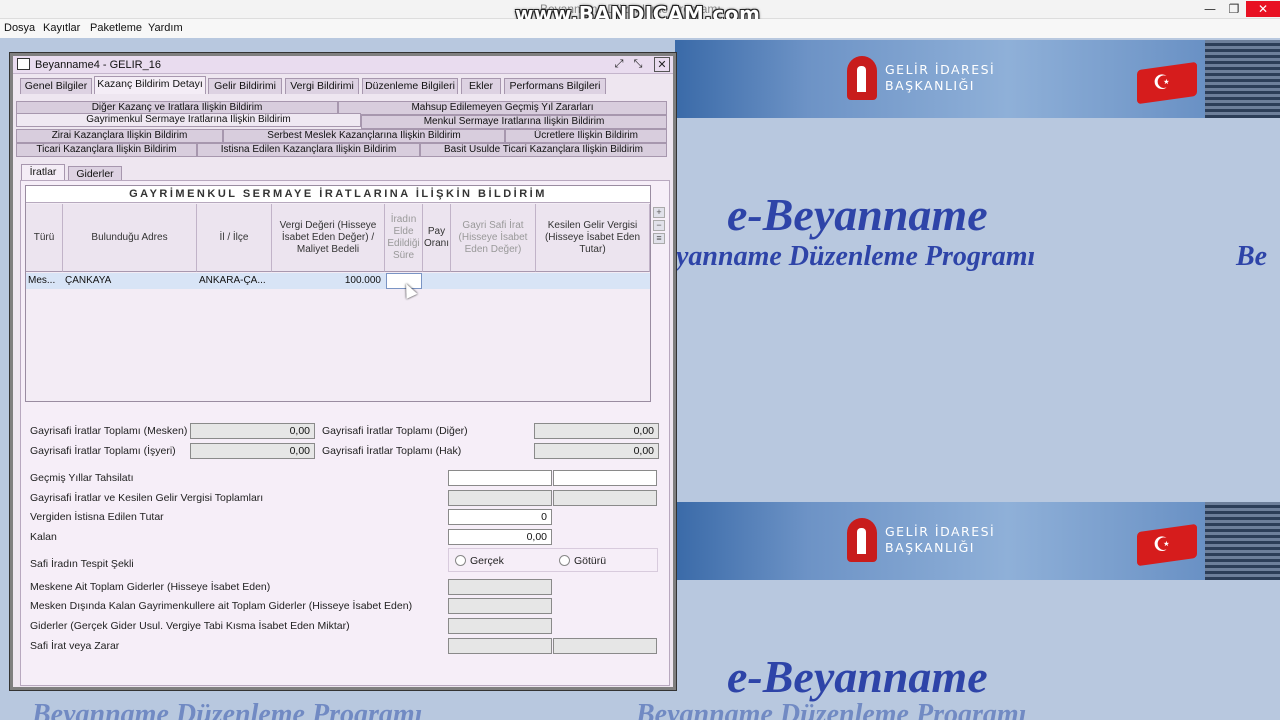 The width and height of the screenshot is (1280, 720). Describe the element at coordinates (43, 172) in the screenshot. I see `tab-iratlar: İratlar` at that location.